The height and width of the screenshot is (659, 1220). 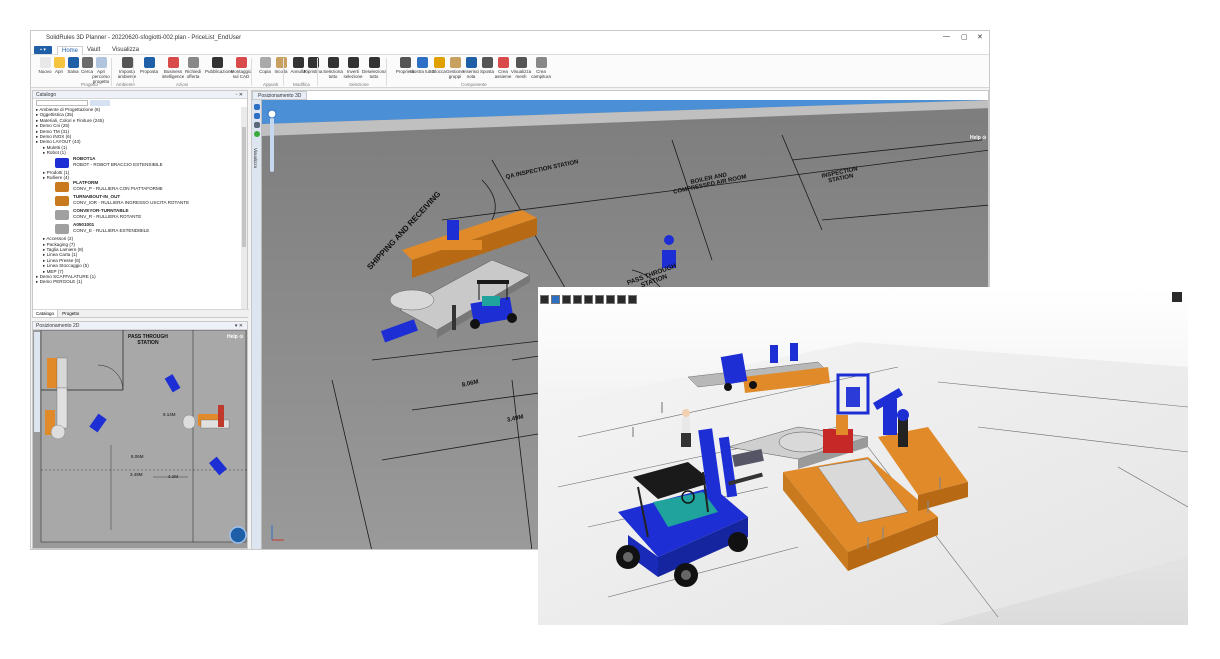 What do you see at coordinates (333, 74) in the screenshot?
I see `ribbon-btn-label: Seleziona tutto` at bounding box center [333, 74].